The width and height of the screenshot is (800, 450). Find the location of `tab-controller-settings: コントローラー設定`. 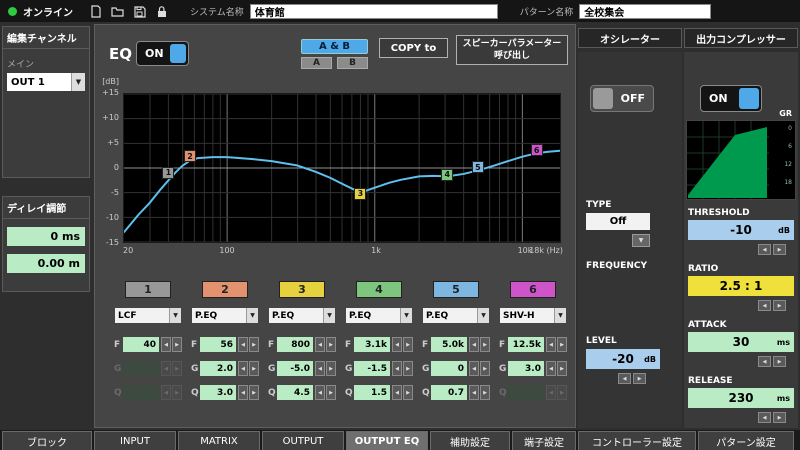

tab-controller-settings: コントローラー設定 is located at coordinates (637, 440).